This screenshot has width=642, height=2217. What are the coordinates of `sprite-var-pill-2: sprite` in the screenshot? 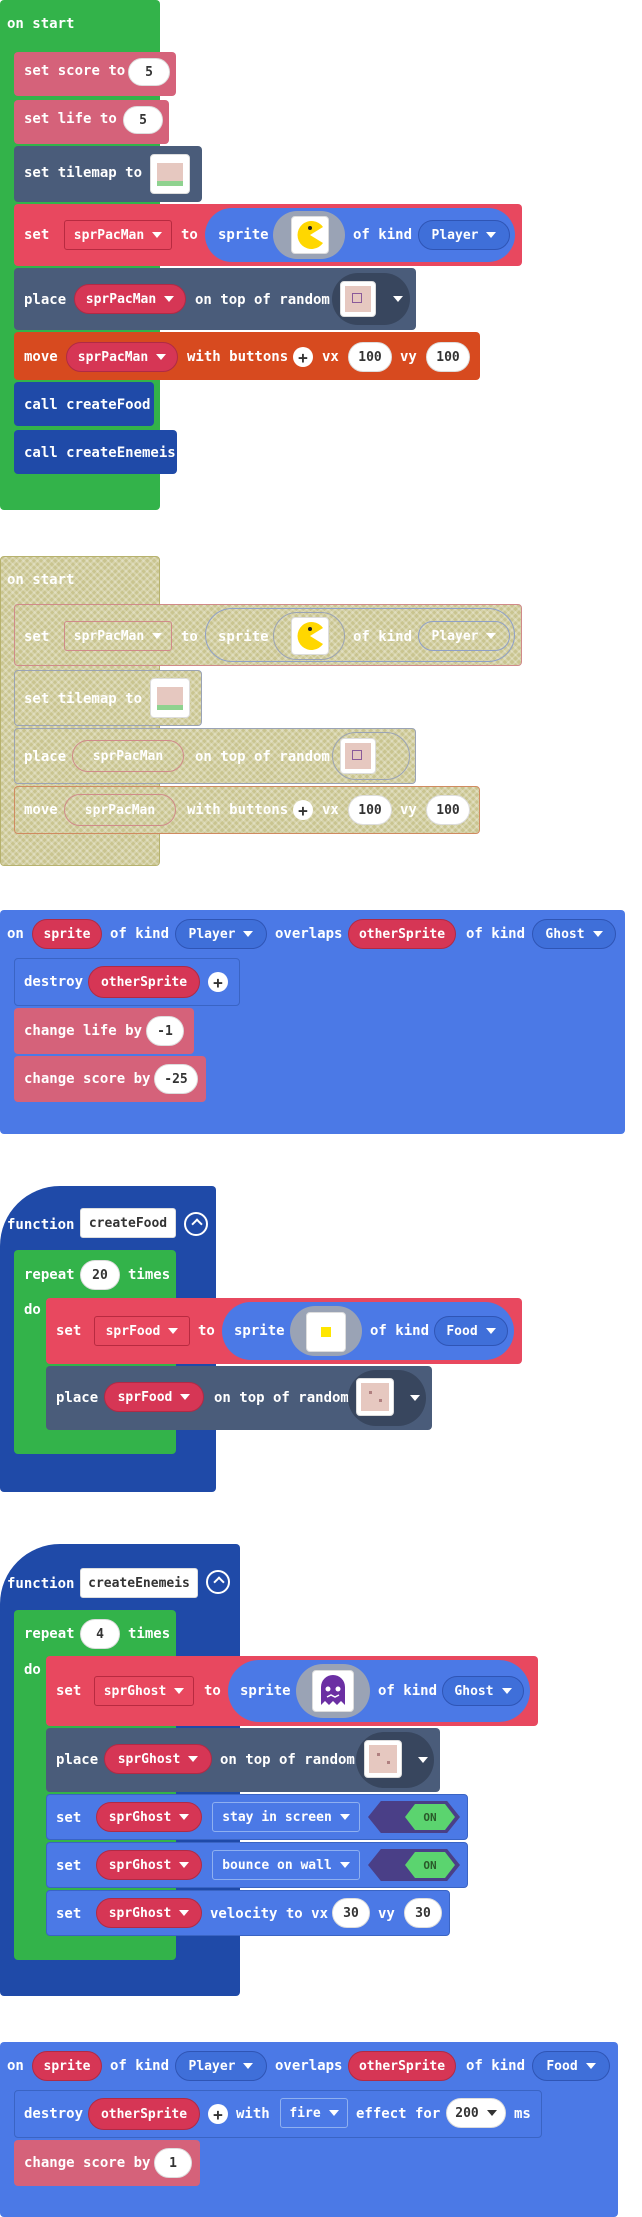 It's located at (67, 2066).